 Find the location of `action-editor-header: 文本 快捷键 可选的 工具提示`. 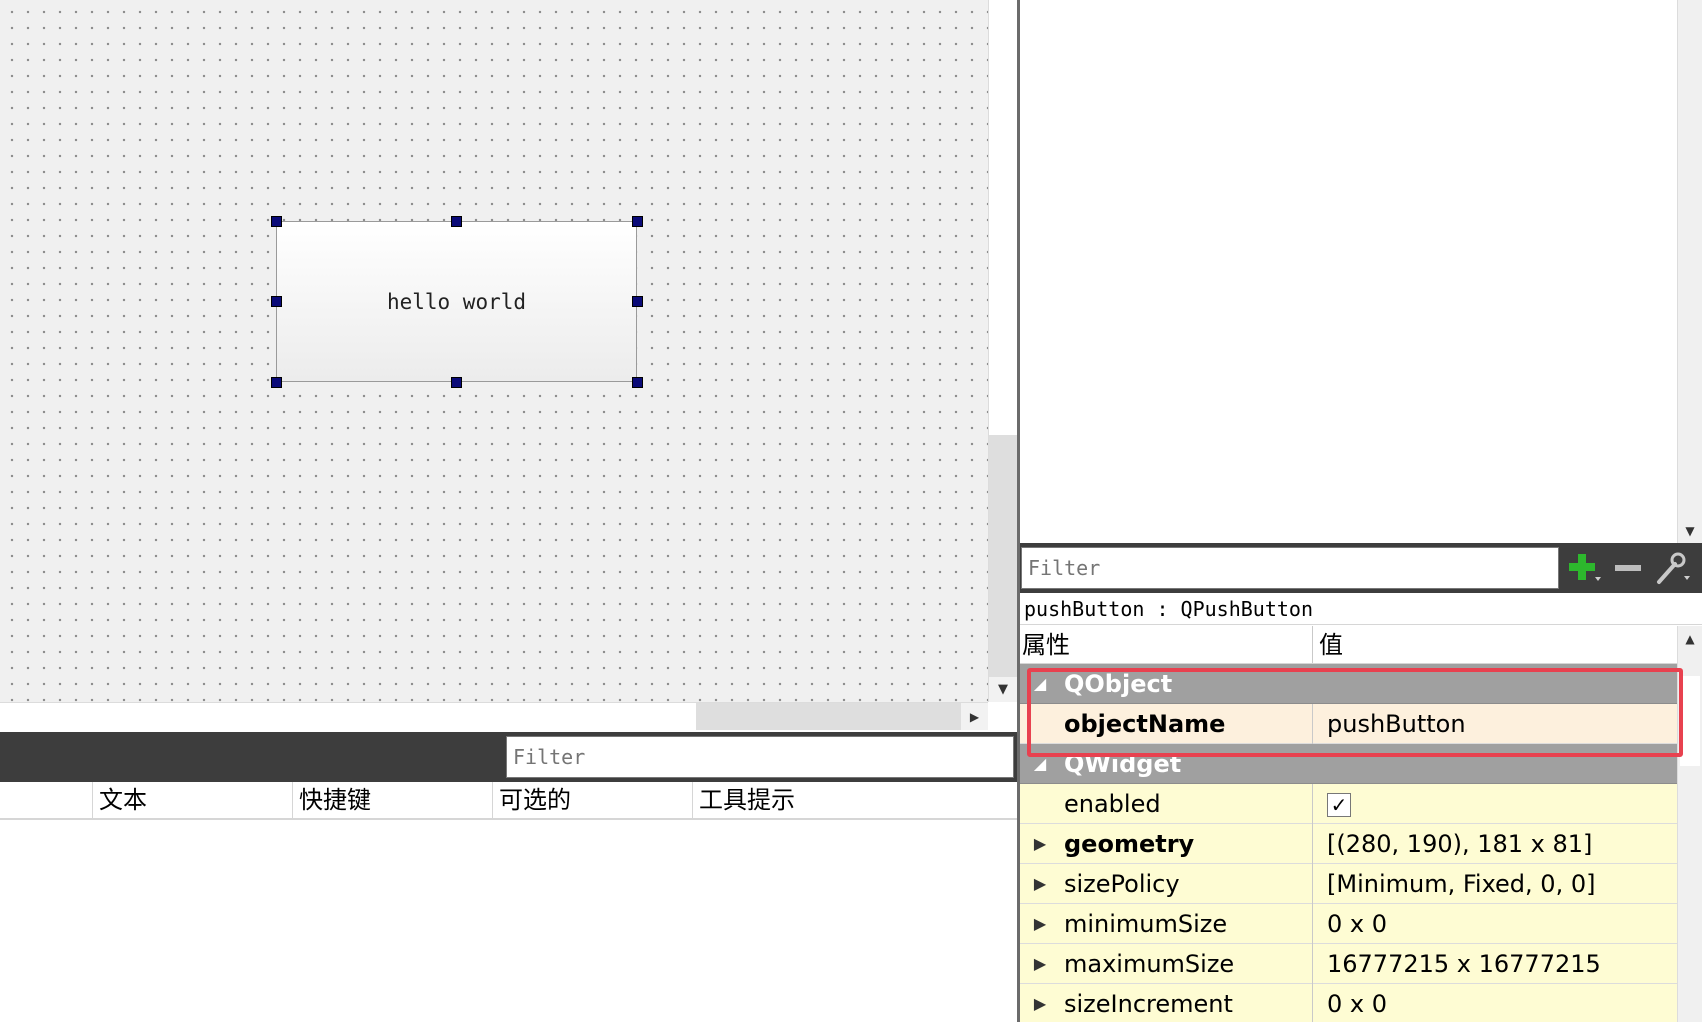

action-editor-header: 文本 快捷键 可选的 工具提示 is located at coordinates (508, 801).